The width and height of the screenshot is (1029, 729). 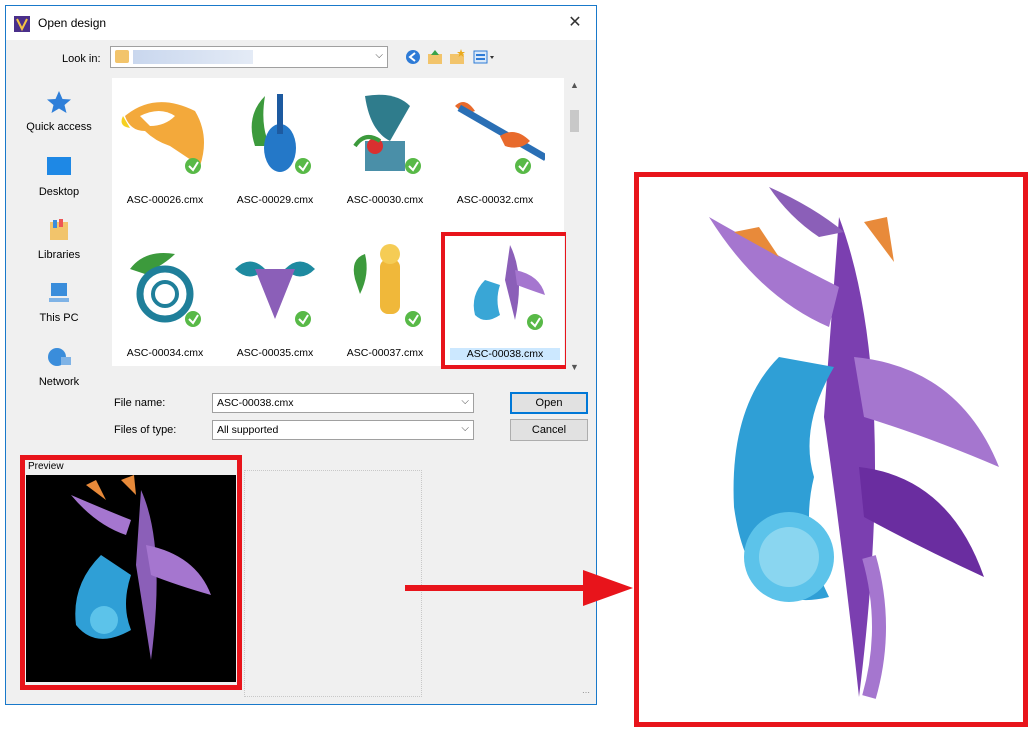 I want to click on file-name-value: ASC-00038.cmx, so click(x=255, y=403).